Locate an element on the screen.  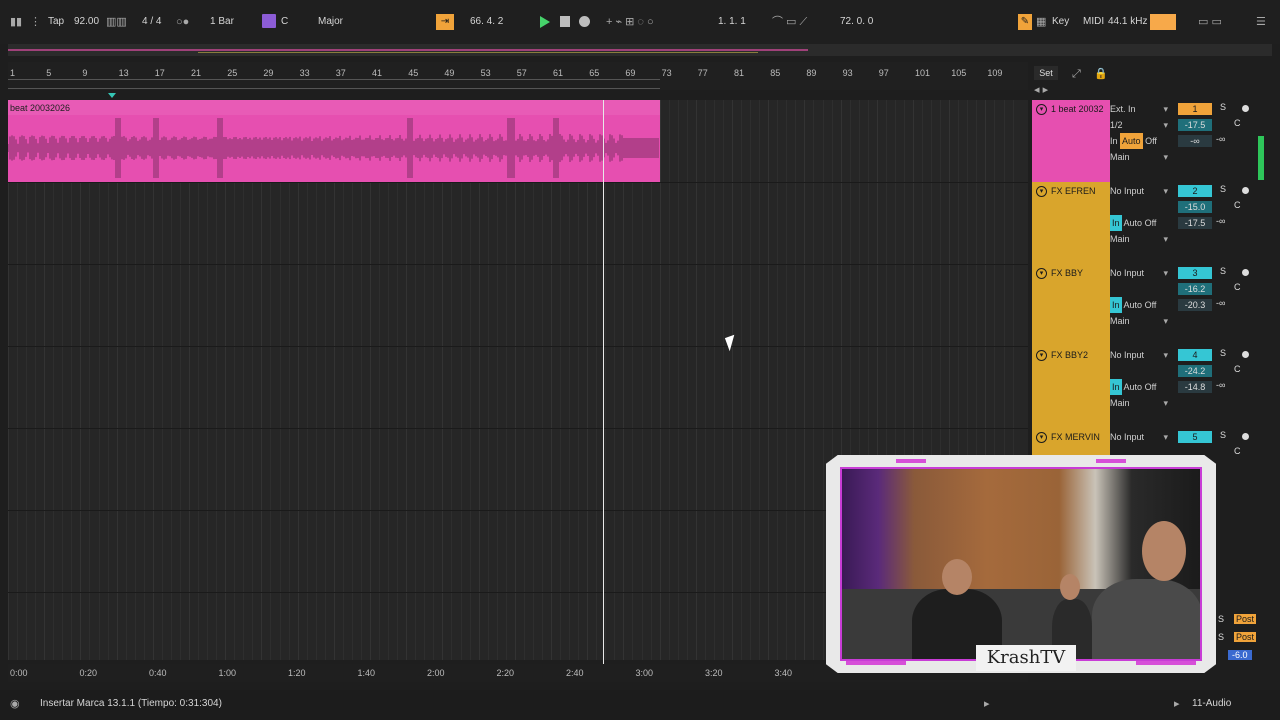
track-number-button: 3 is located at coordinates (1195, 273).